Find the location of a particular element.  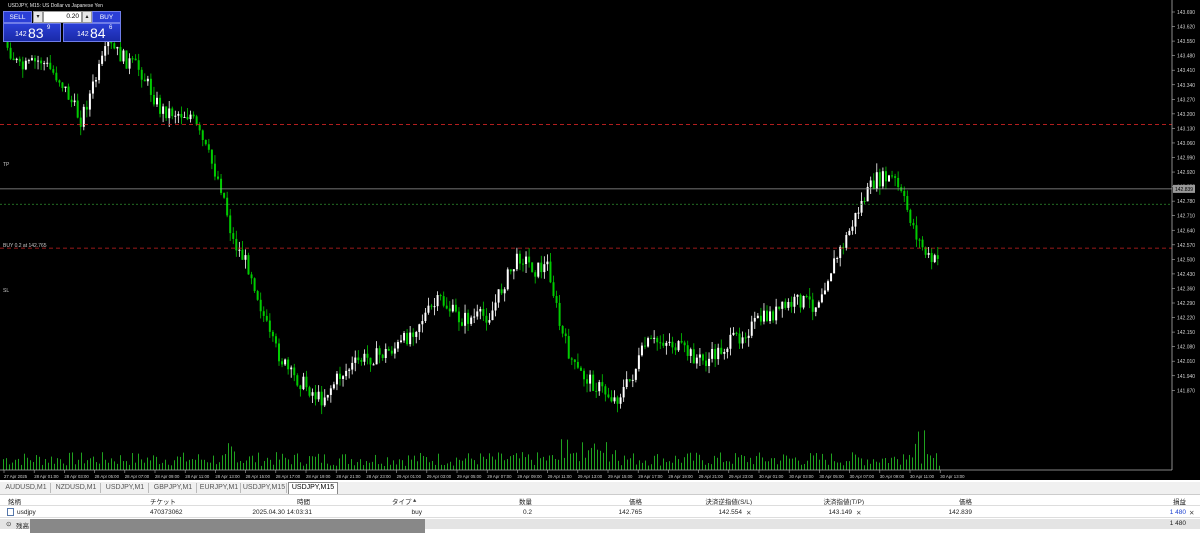

clear-sl-icon: ✕ is located at coordinates (748, 513).